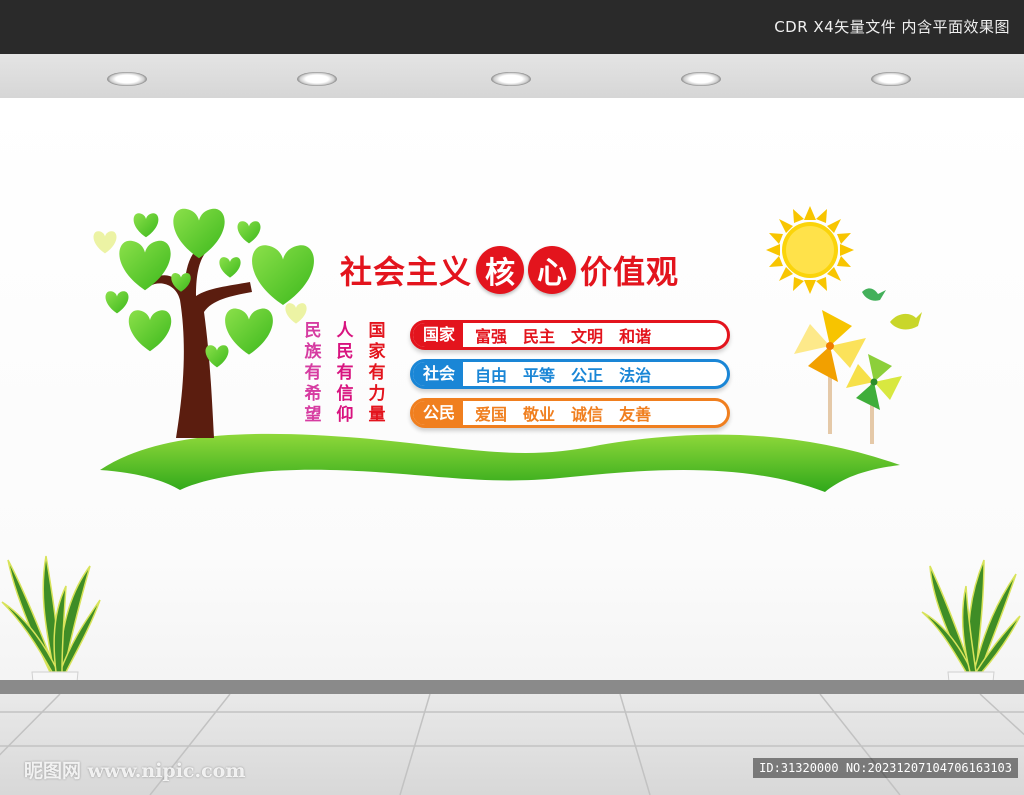  I want to click on row-label: 国家, so click(438, 335).